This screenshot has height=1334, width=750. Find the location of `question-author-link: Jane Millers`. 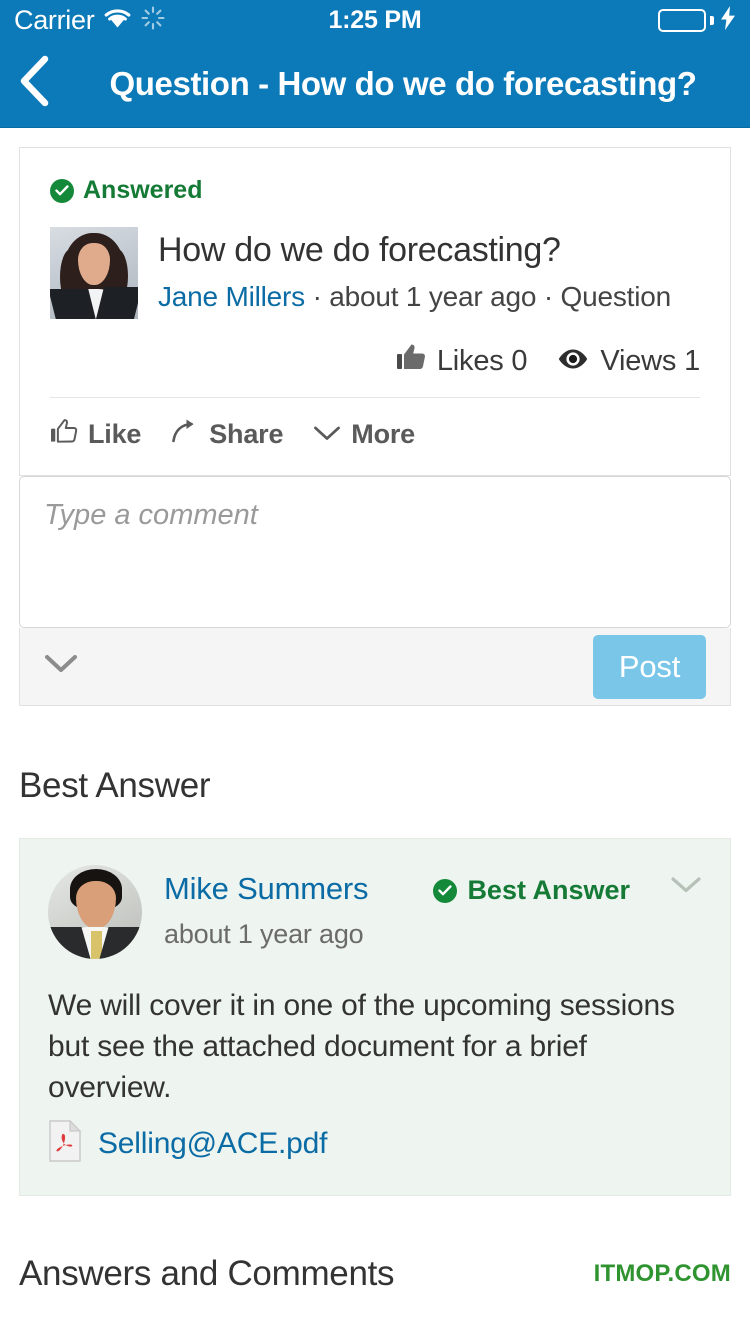

question-author-link: Jane Millers is located at coordinates (231, 296).